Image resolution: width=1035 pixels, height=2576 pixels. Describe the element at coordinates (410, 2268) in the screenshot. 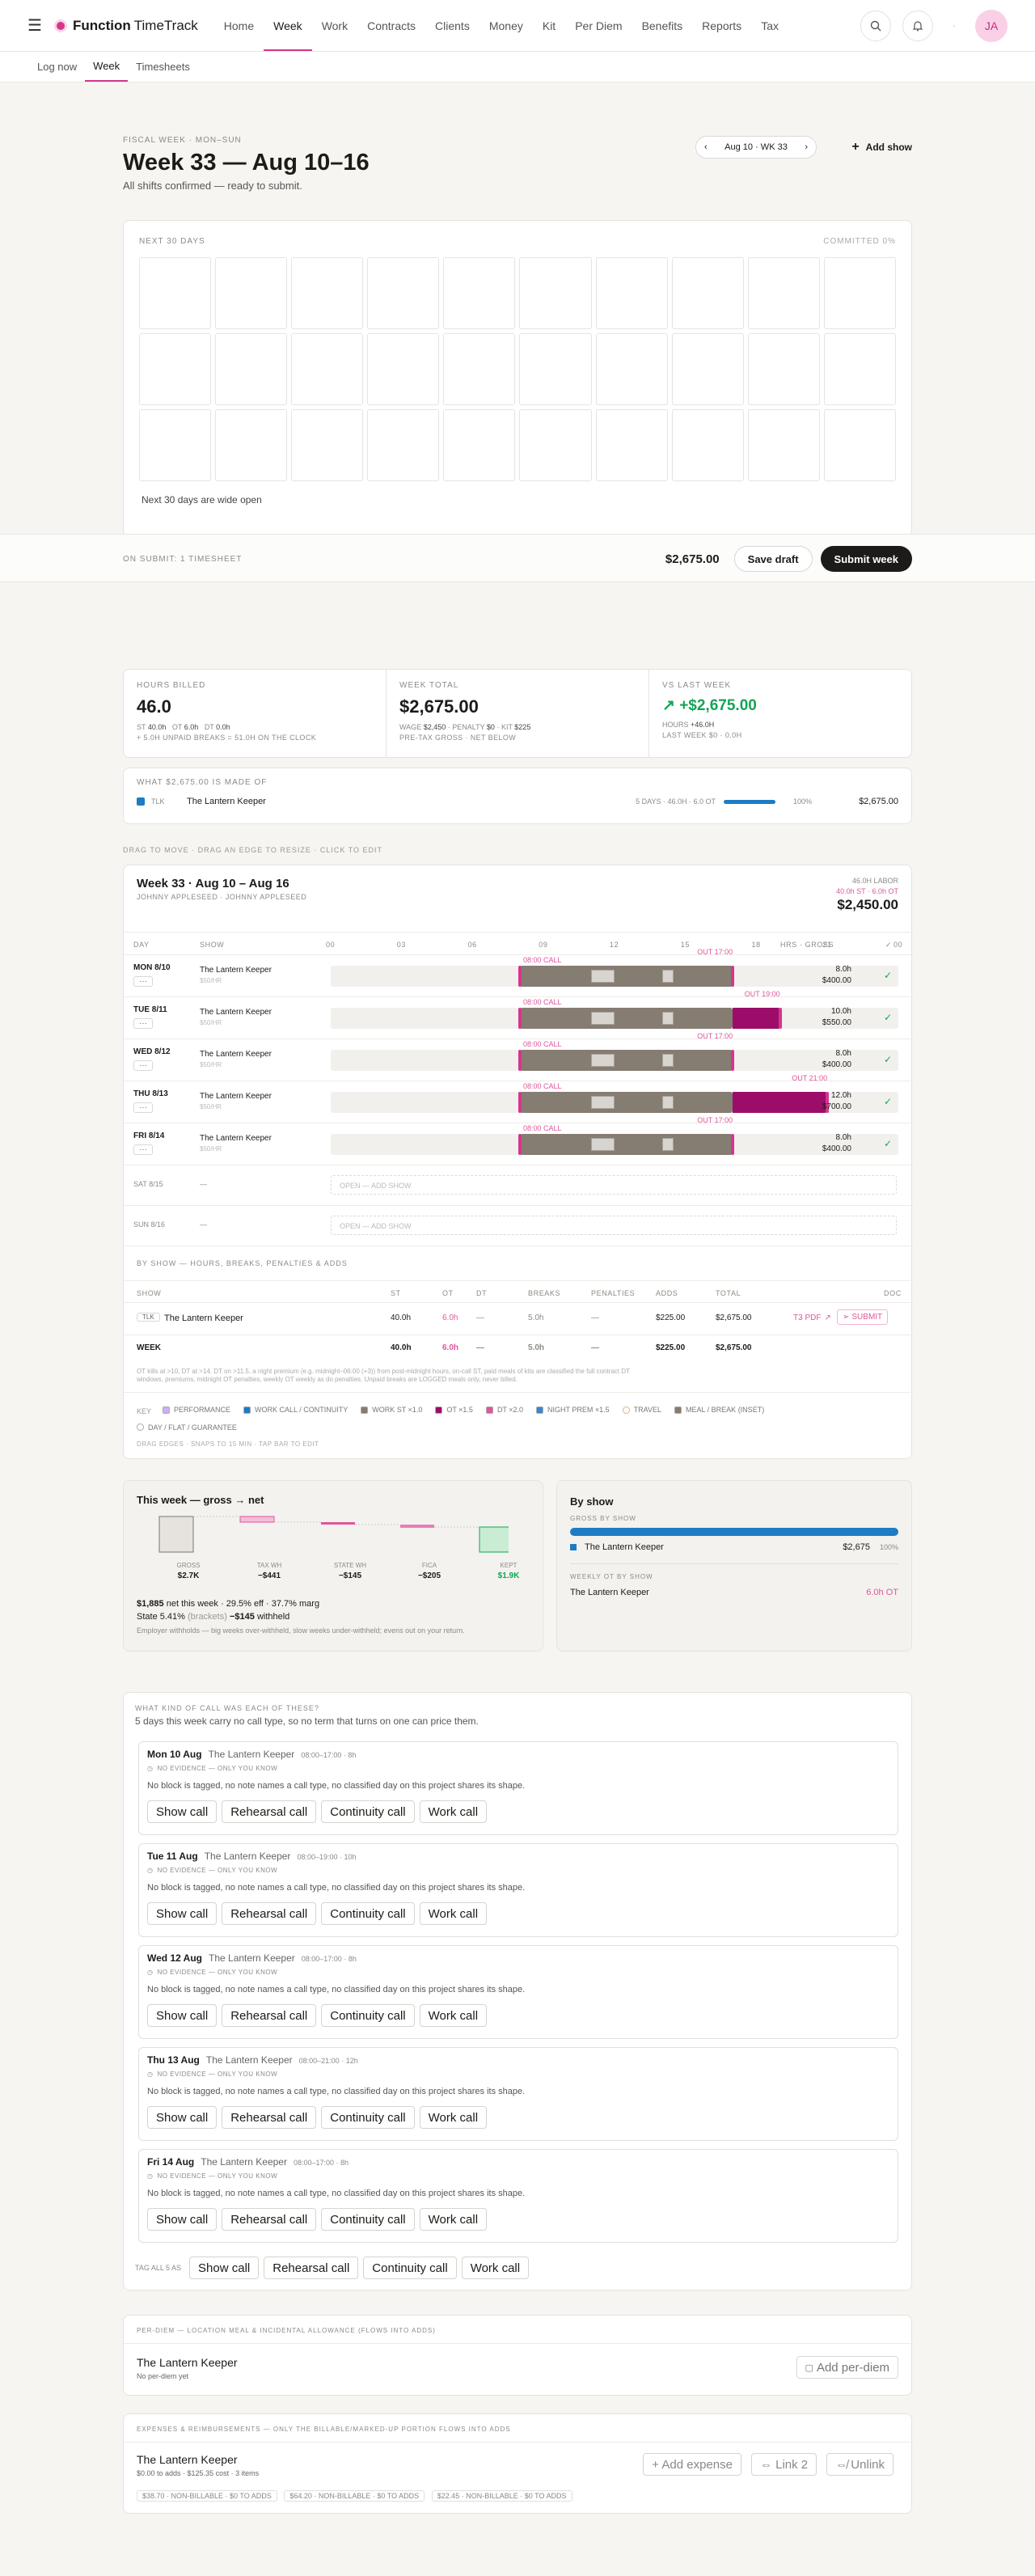

I see `tag-all-continuity-call: Continuity call` at that location.